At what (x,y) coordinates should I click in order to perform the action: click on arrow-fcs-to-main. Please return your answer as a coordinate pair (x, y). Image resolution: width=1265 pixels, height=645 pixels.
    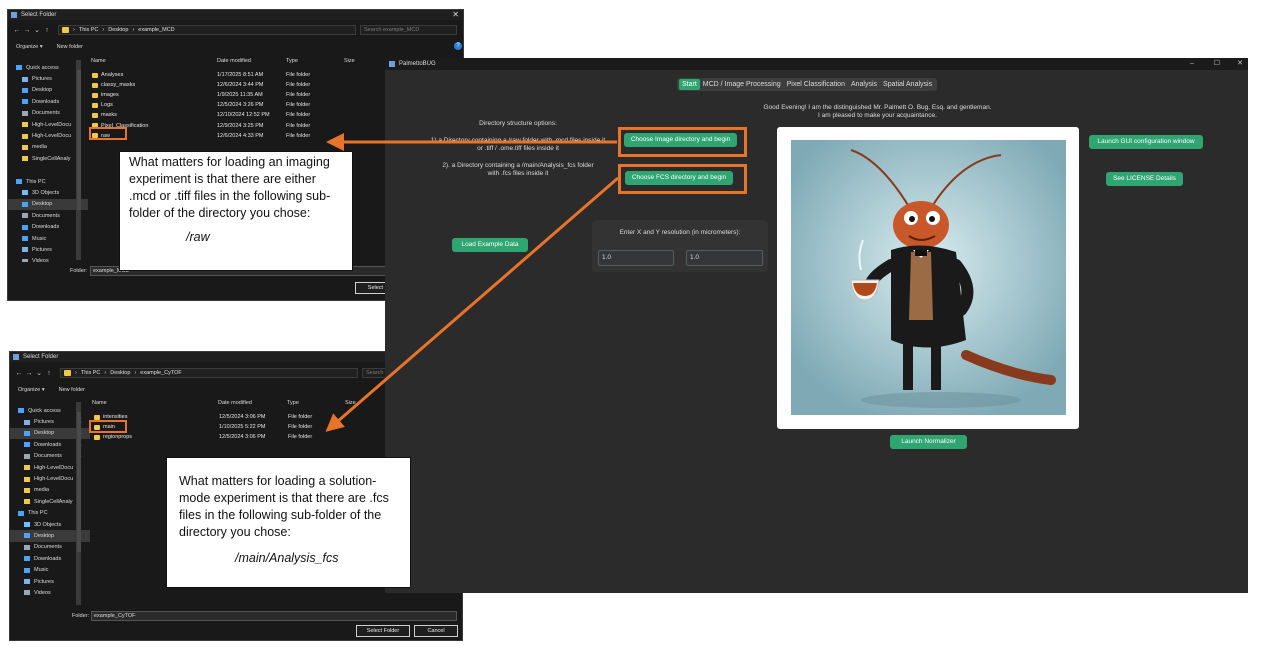
    Looking at the image, I should click on (472, 304).